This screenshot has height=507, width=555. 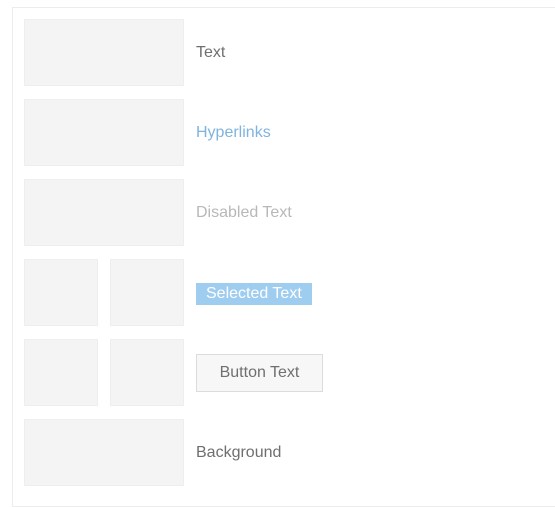 I want to click on button-text-foreground-swatch, so click(x=61, y=372).